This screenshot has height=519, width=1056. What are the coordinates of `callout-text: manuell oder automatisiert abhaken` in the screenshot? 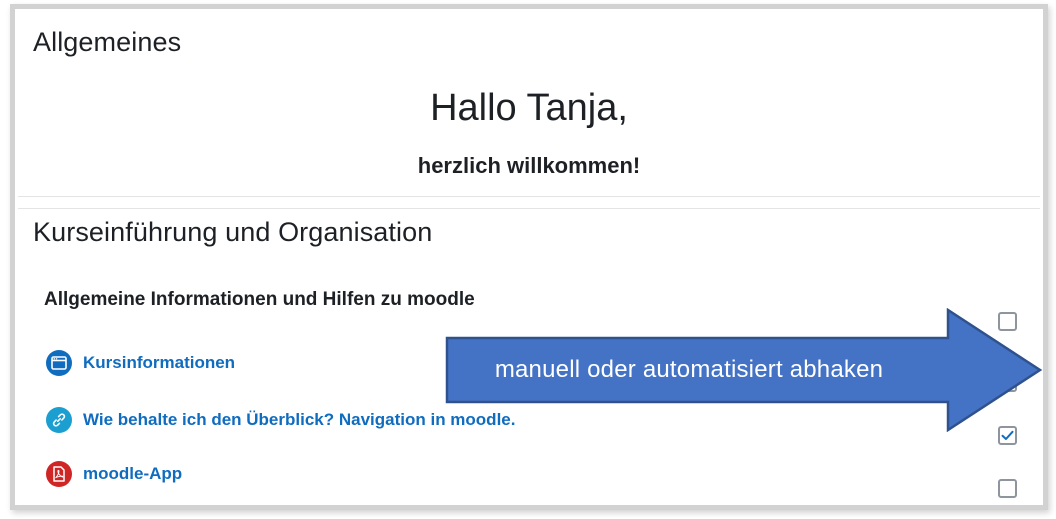 It's located at (689, 369).